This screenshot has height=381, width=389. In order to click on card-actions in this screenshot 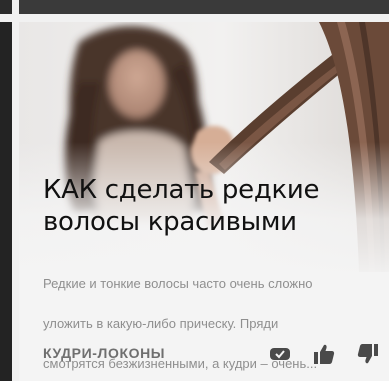, I will do `click(324, 354)`.